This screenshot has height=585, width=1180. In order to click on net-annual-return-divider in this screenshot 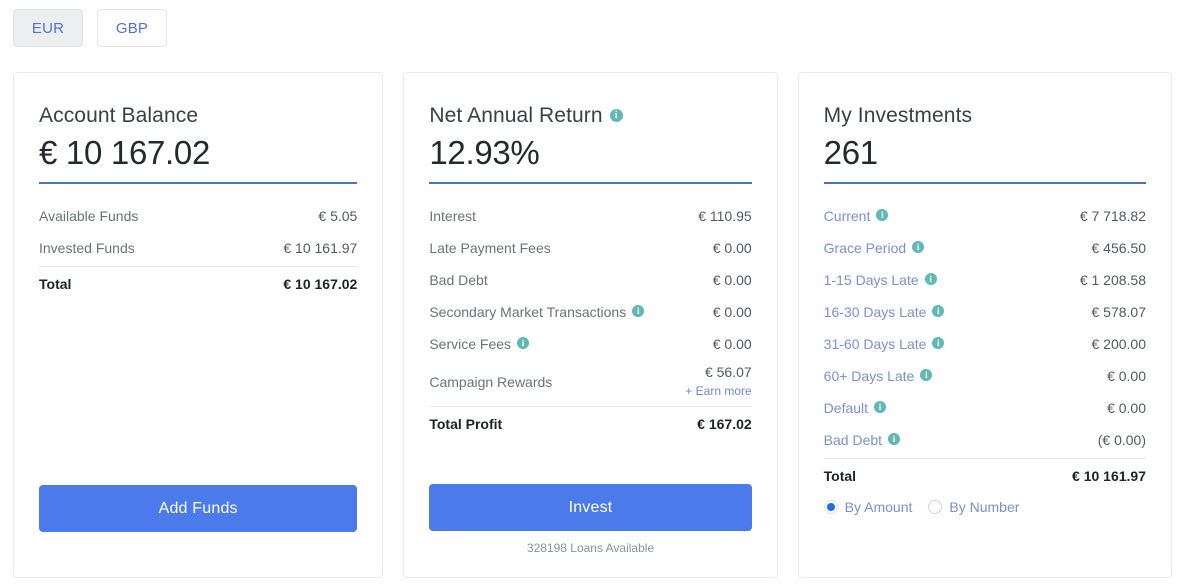, I will do `click(590, 183)`.